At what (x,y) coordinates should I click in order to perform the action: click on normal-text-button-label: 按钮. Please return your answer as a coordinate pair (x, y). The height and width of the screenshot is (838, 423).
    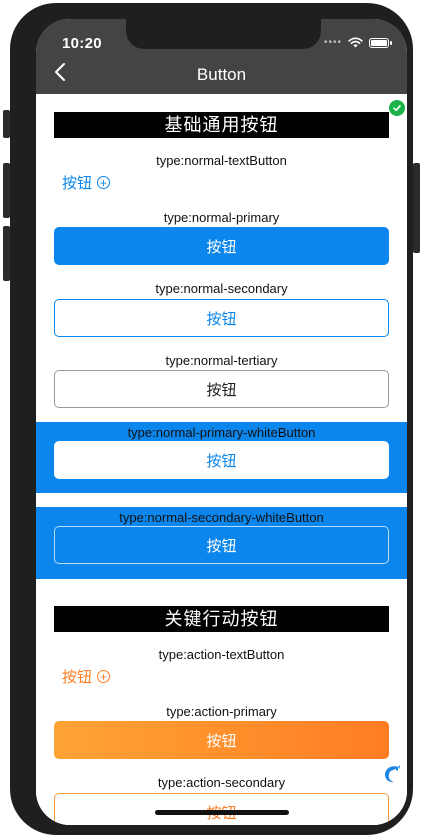
    Looking at the image, I should click on (77, 183).